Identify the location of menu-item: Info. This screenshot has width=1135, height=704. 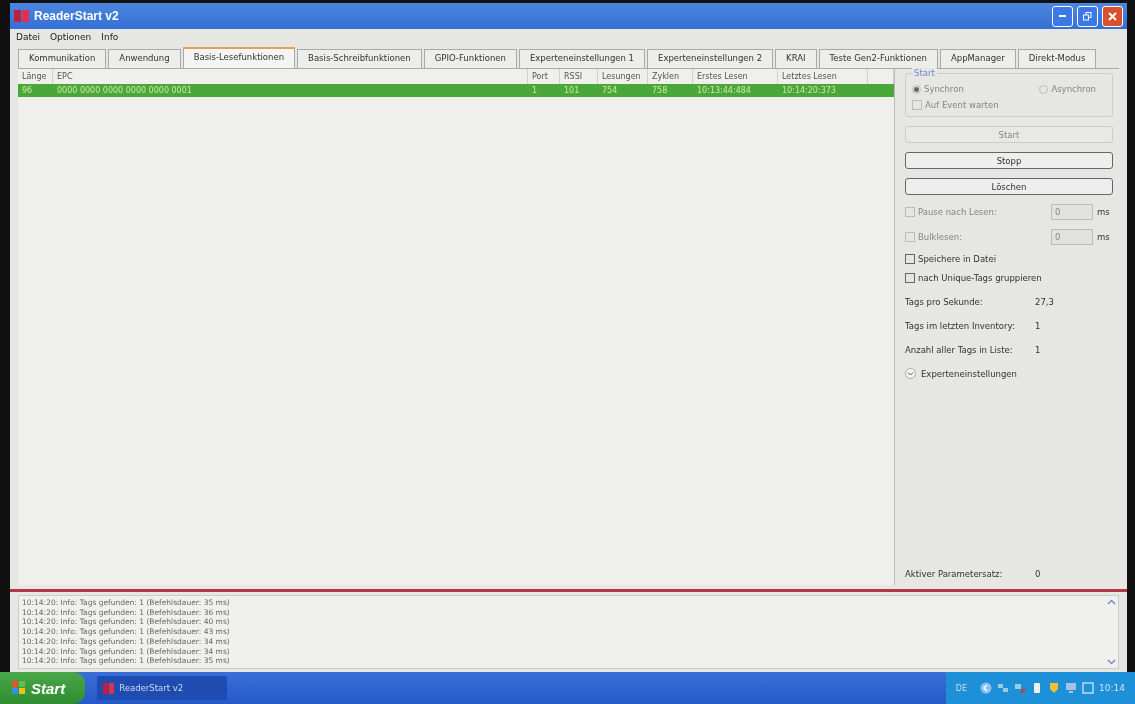
(110, 37).